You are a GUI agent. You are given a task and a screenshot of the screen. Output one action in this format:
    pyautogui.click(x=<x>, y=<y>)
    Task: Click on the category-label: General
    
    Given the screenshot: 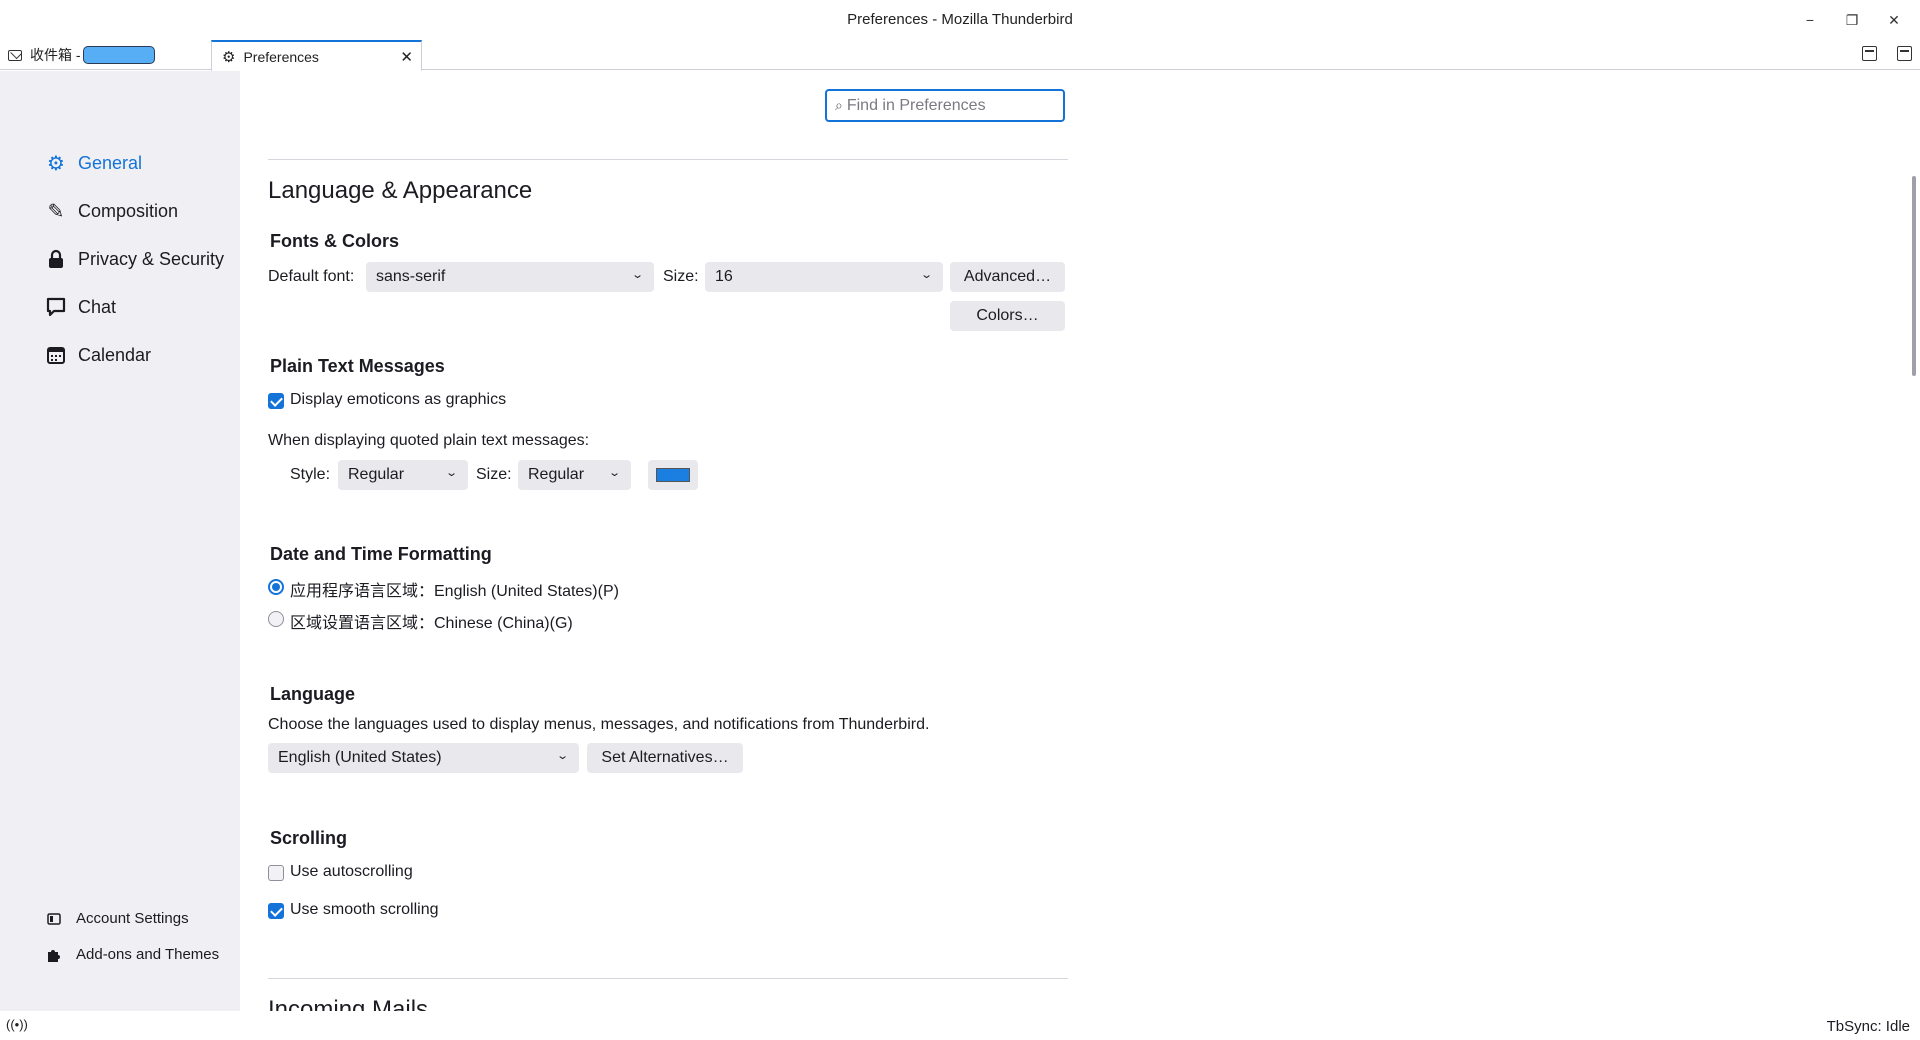 What is the action you would take?
    pyautogui.click(x=110, y=162)
    